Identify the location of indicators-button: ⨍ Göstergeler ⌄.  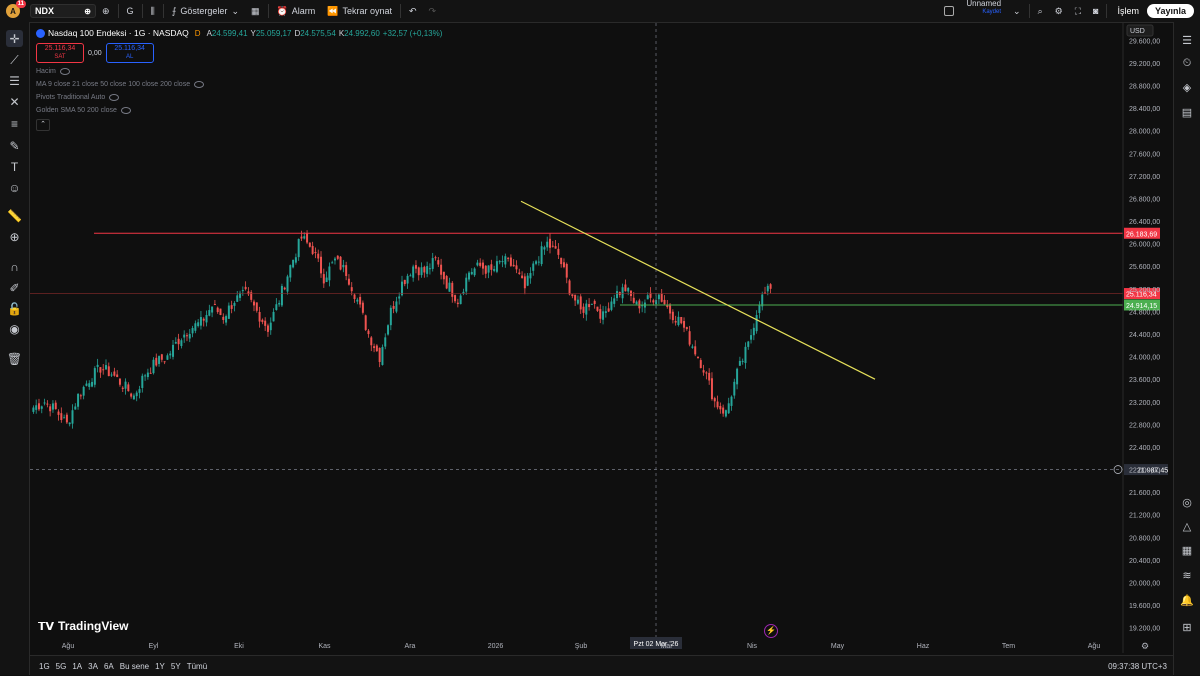
(205, 11).